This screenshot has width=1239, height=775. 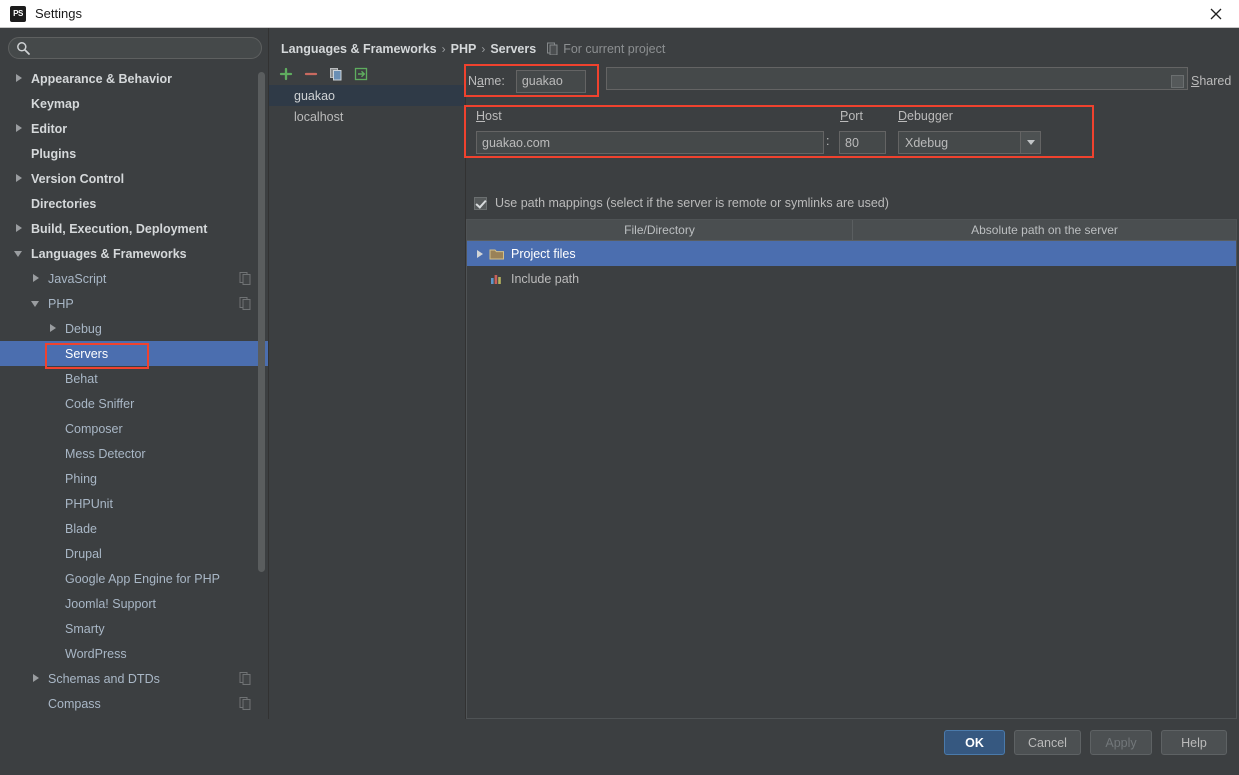 What do you see at coordinates (311, 74) in the screenshot?
I see `remove-icon` at bounding box center [311, 74].